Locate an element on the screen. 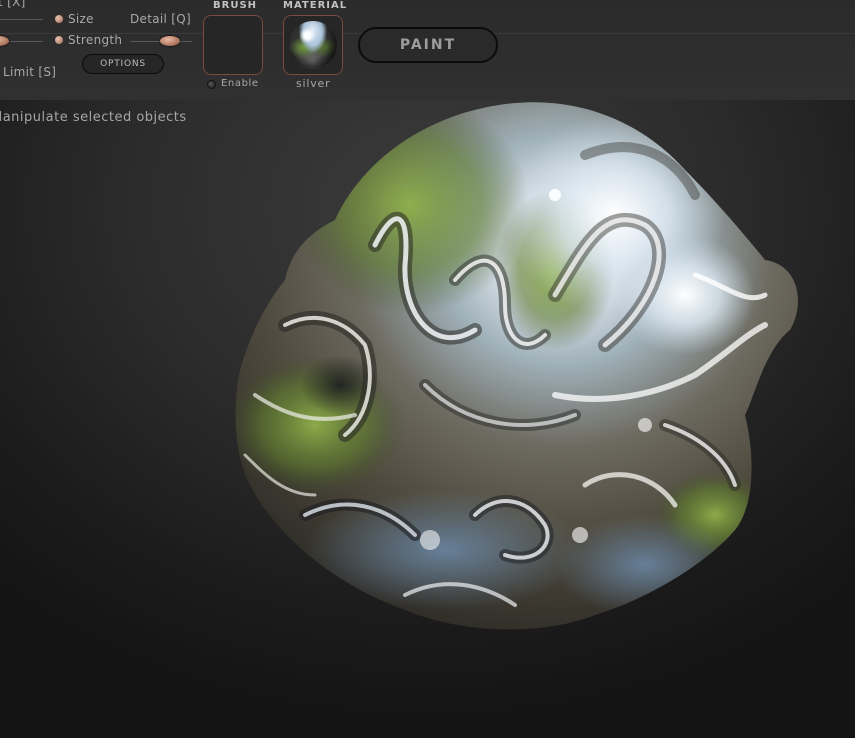  size-label: Size is located at coordinates (81, 19).